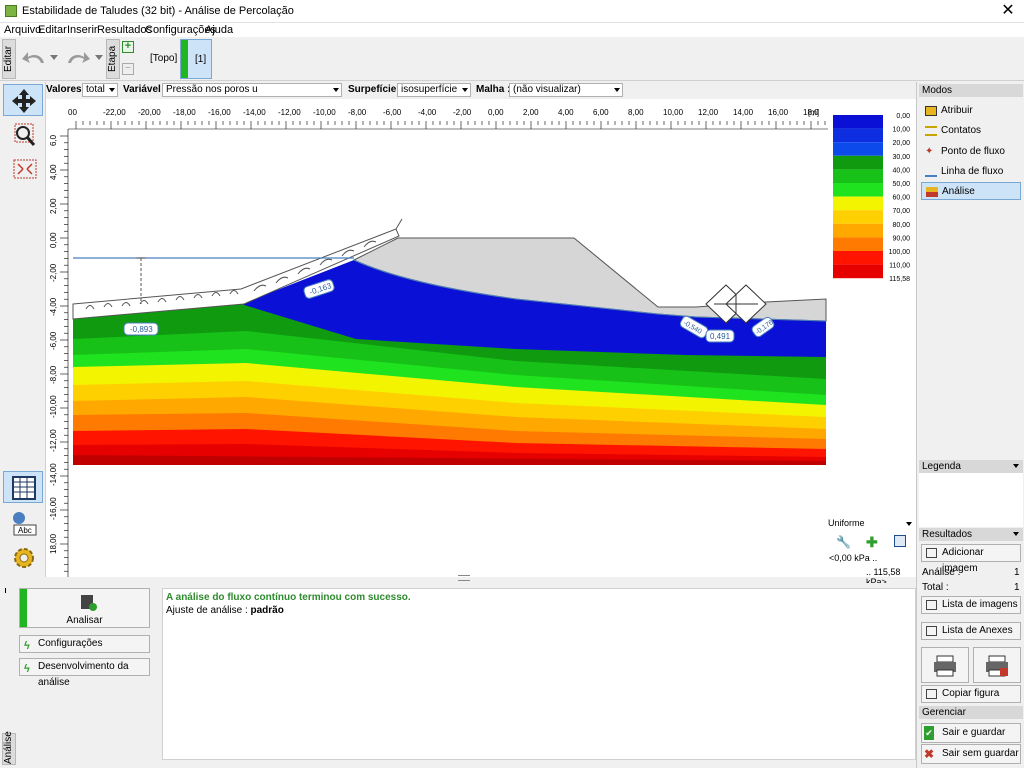 The height and width of the screenshot is (768, 1024). Describe the element at coordinates (971, 631) in the screenshot. I see `attachments-list-button: Lista de Anexes` at that location.